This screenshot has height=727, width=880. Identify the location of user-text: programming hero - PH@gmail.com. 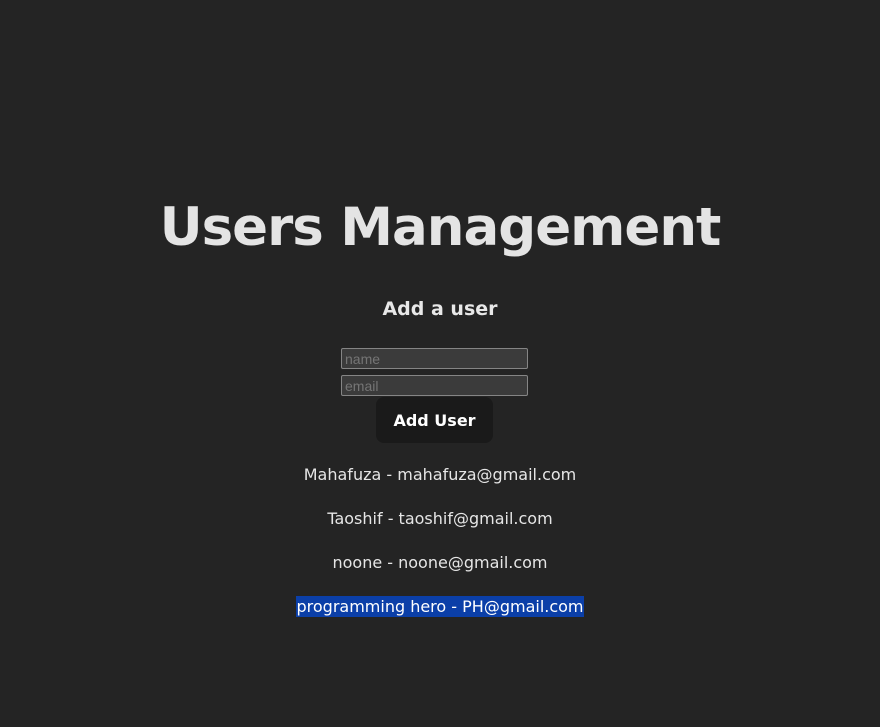
(440, 606).